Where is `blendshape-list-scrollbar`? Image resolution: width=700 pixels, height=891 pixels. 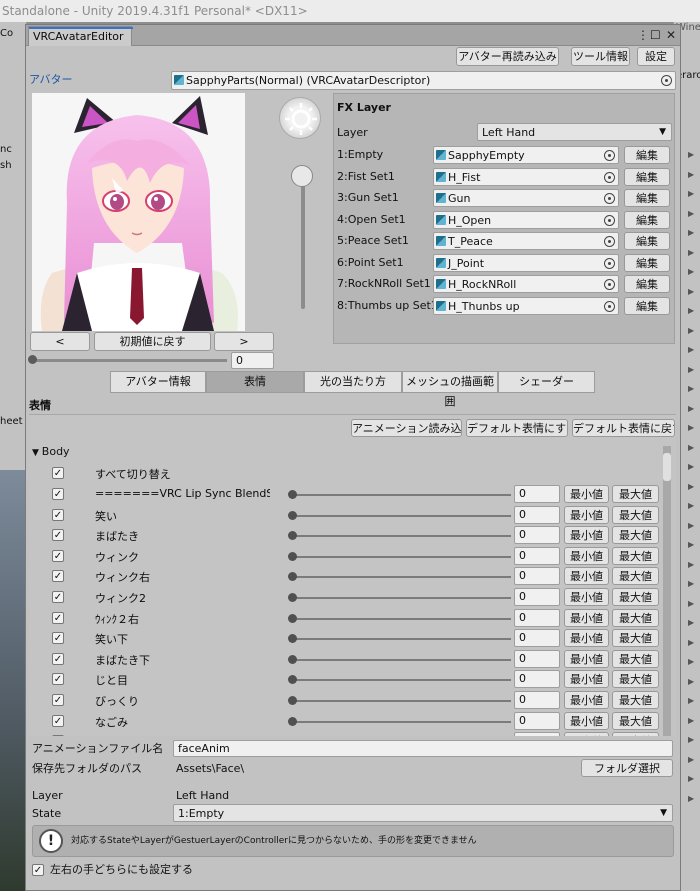 blendshape-list-scrollbar is located at coordinates (667, 591).